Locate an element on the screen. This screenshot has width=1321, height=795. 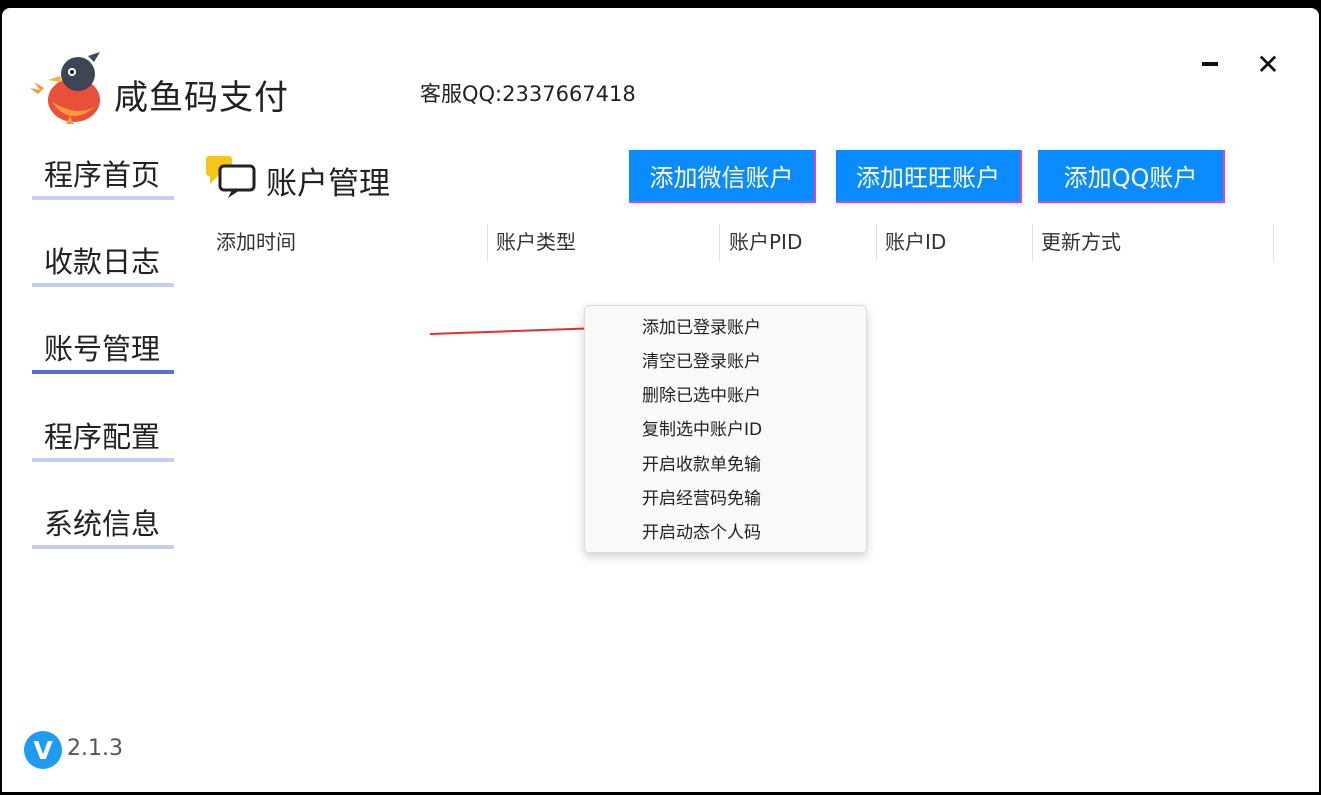
section-title: 账户管理 is located at coordinates (328, 184).